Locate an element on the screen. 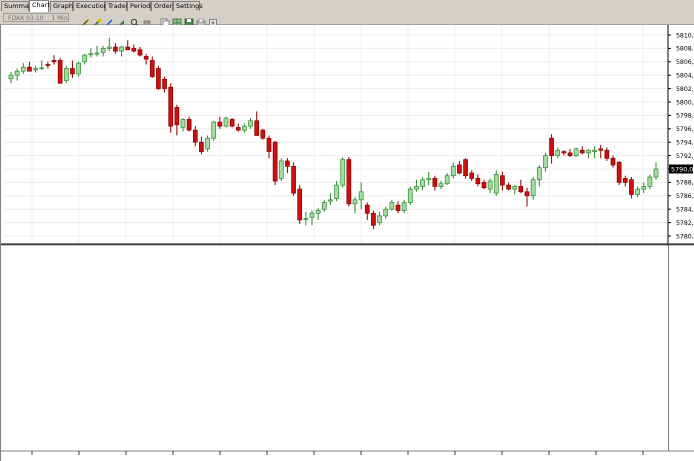 The image size is (694, 461). grid-icon is located at coordinates (177, 20).